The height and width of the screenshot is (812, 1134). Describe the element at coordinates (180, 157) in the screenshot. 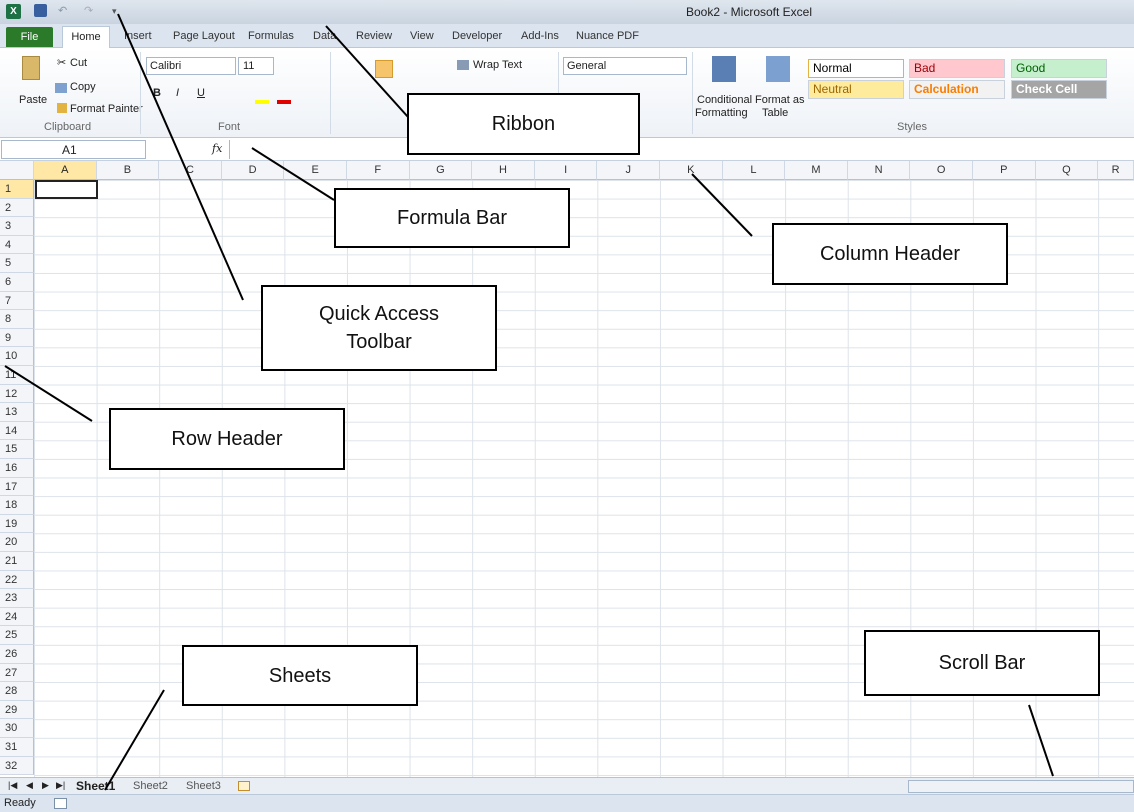

I see `quick-access-leader-line` at that location.